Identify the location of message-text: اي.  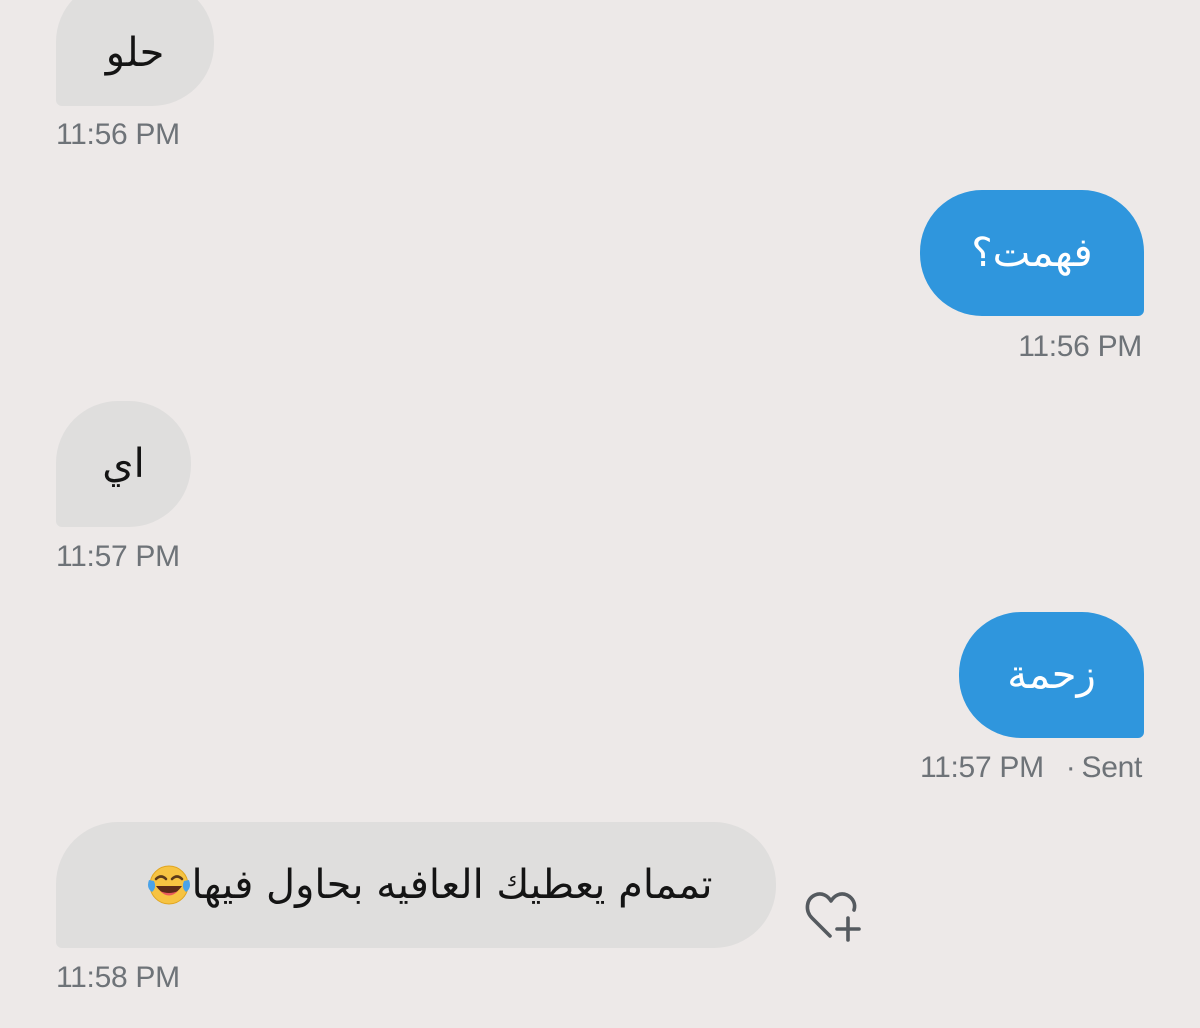
(123, 464).